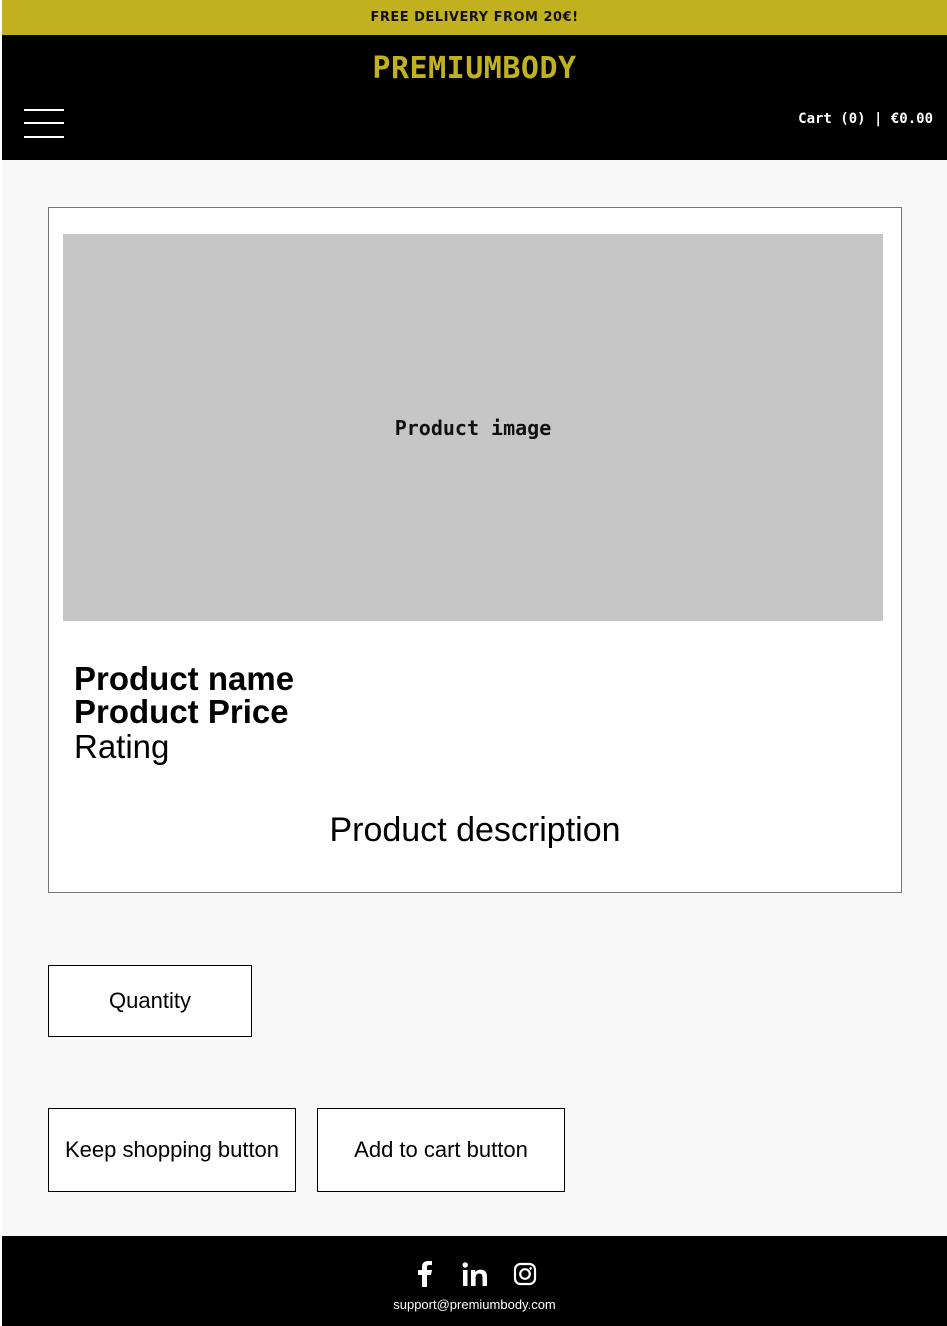 The width and height of the screenshot is (947, 1326). Describe the element at coordinates (122, 746) in the screenshot. I see `product-rating: Rating` at that location.